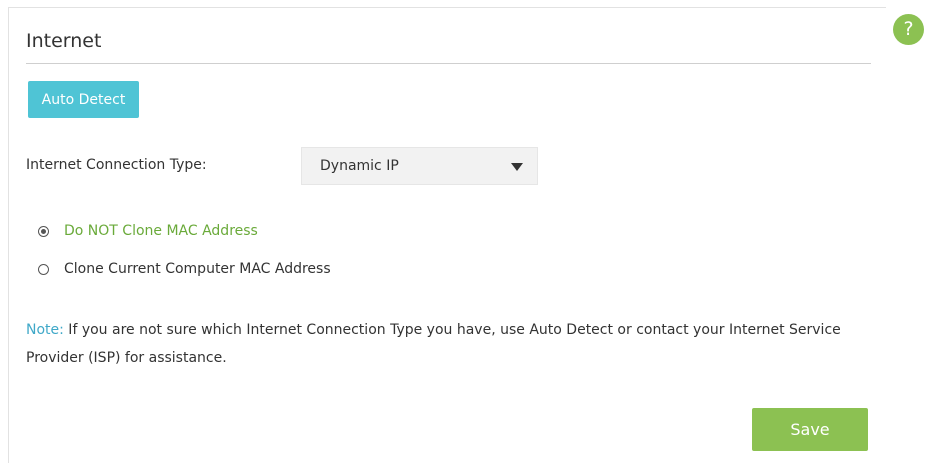  I want to click on radio-checked-icon, so click(43, 231).